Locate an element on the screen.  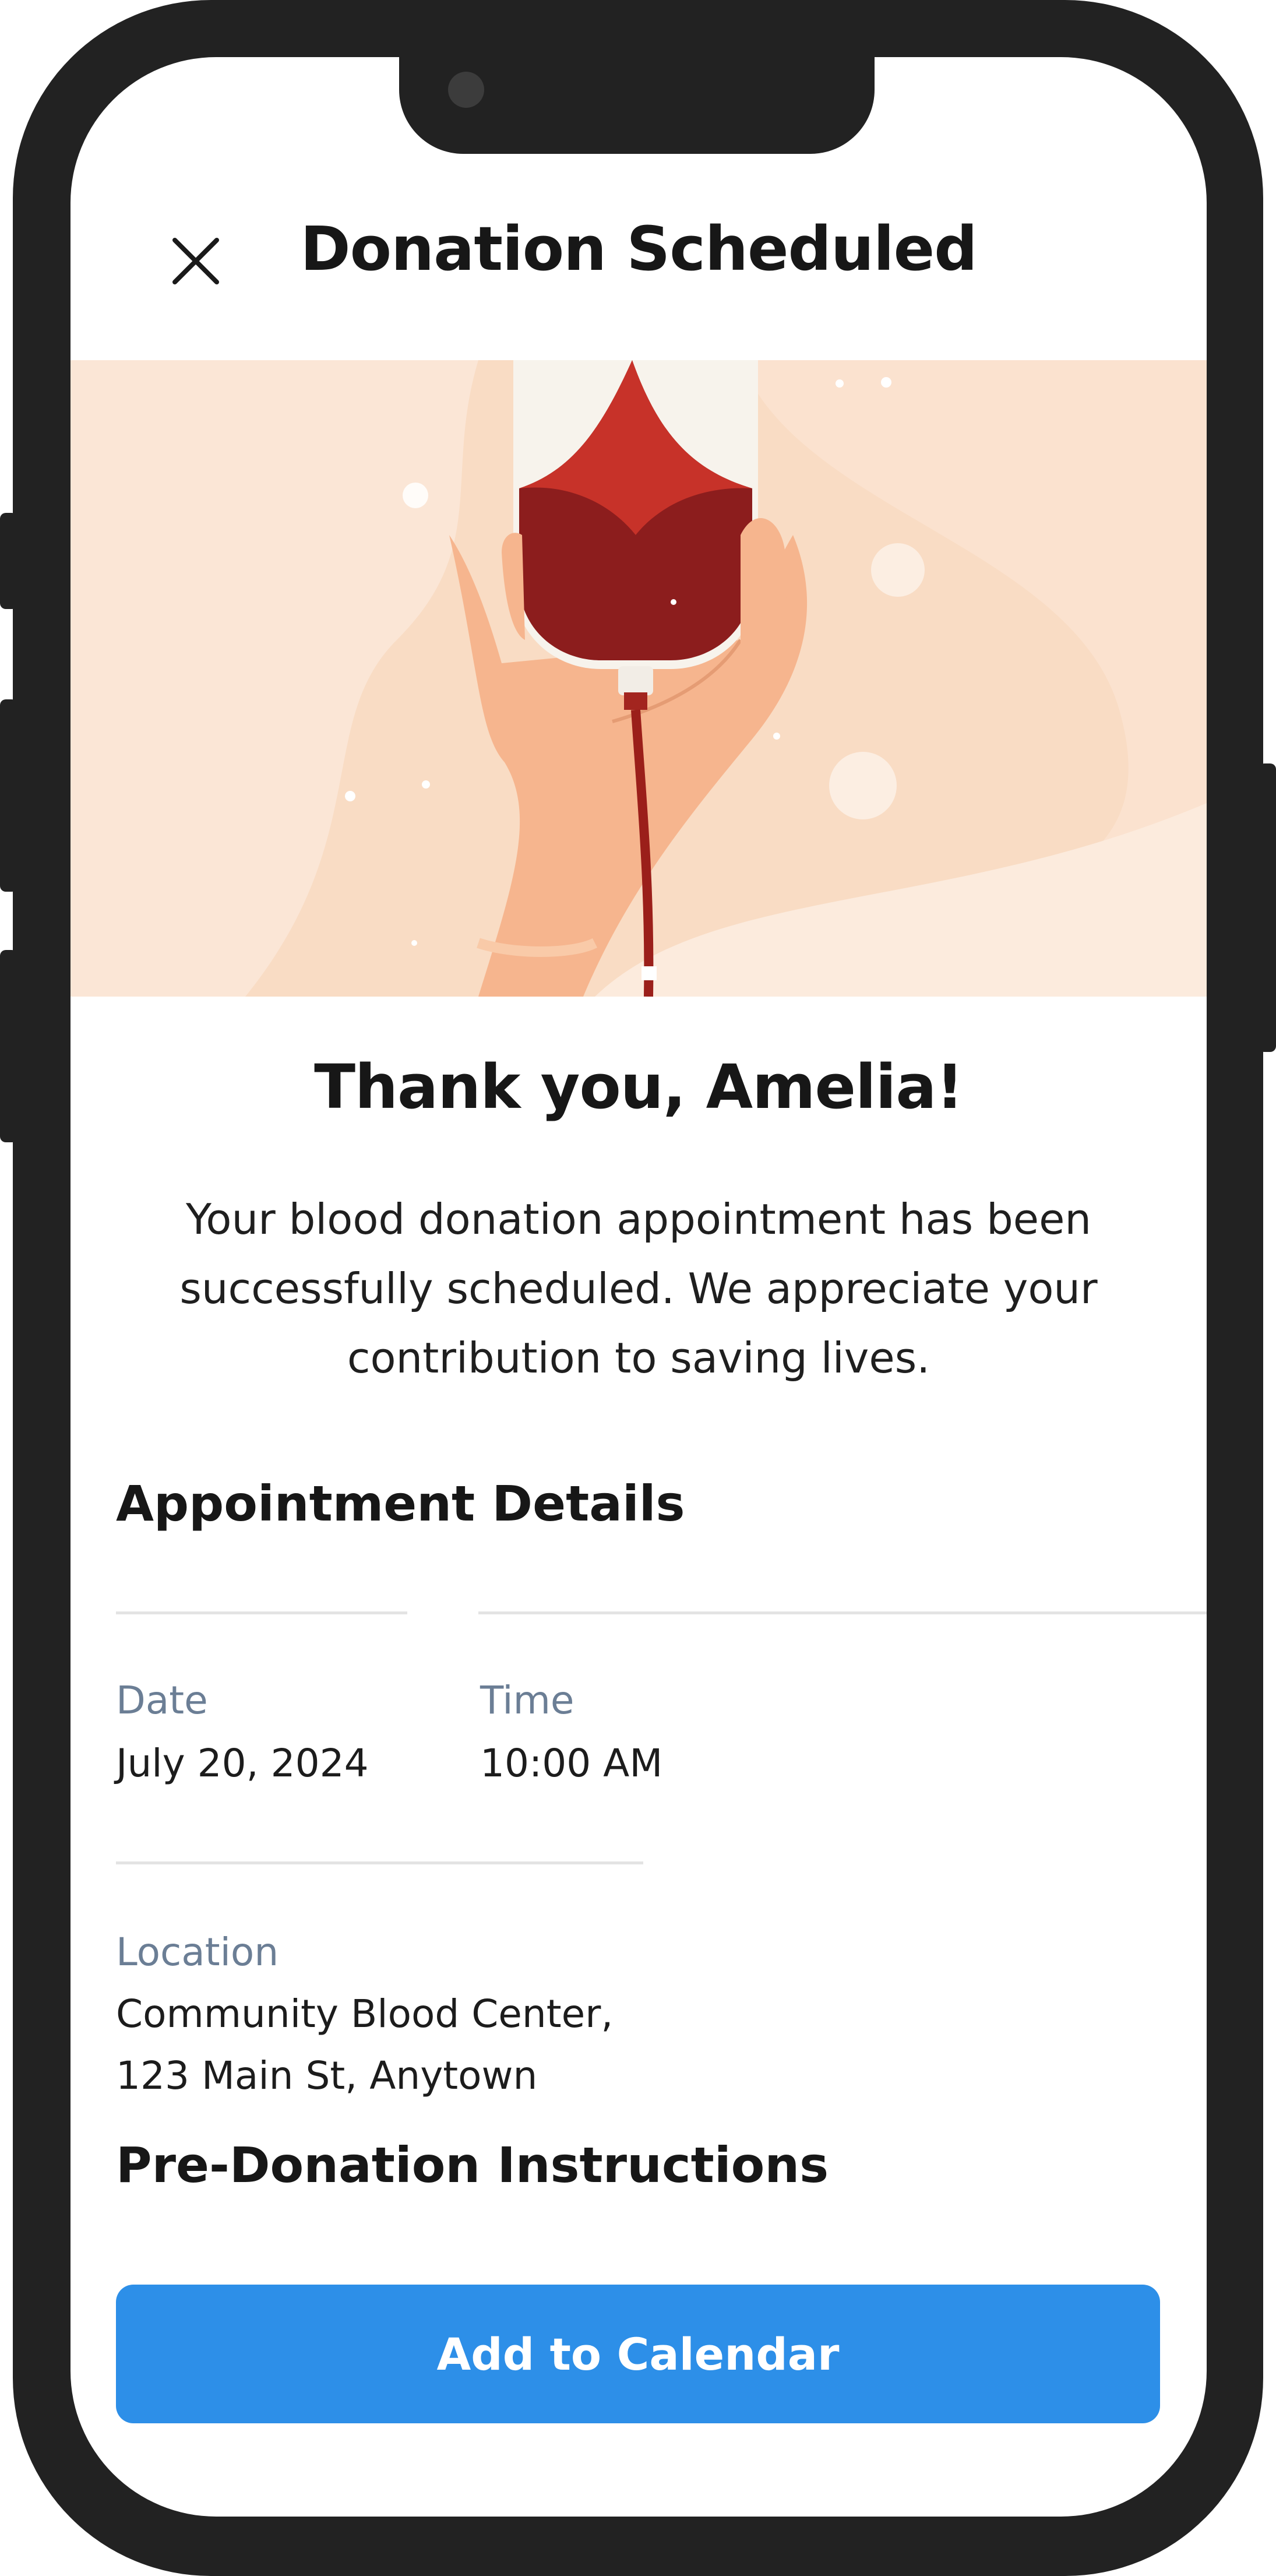
date-label: Date is located at coordinates (162, 1701).